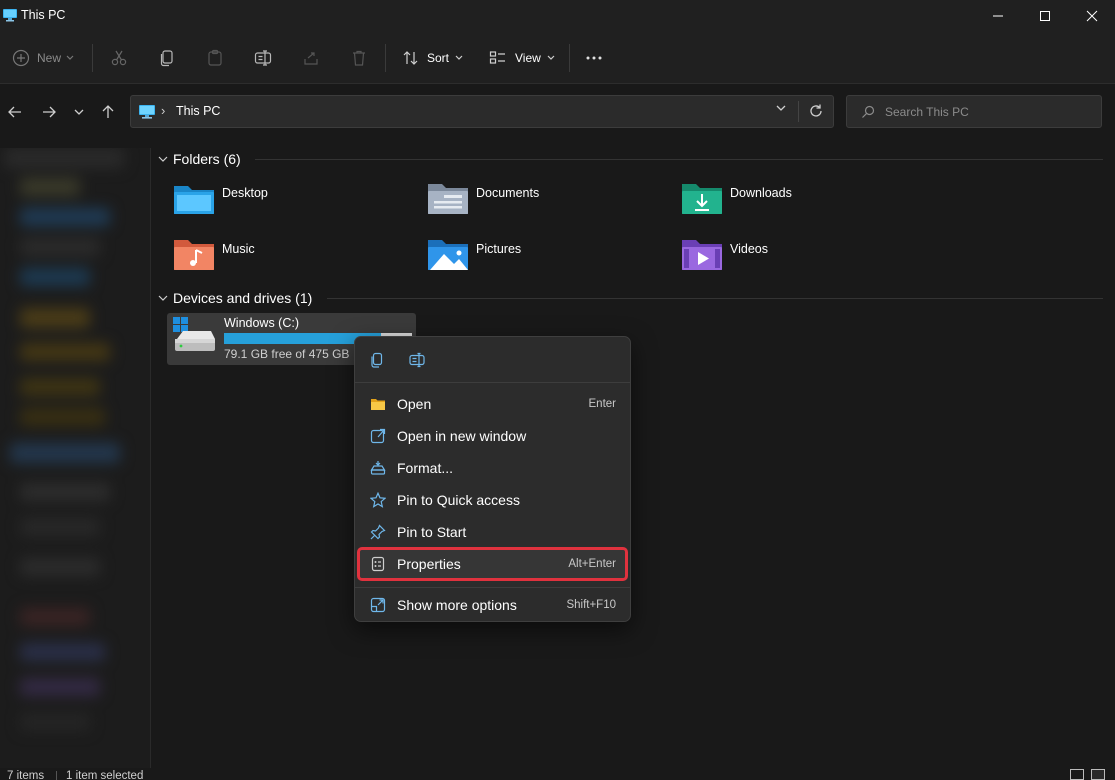 Image resolution: width=1115 pixels, height=780 pixels. Describe the element at coordinates (557, 16) in the screenshot. I see `title-bar: This PC` at that location.